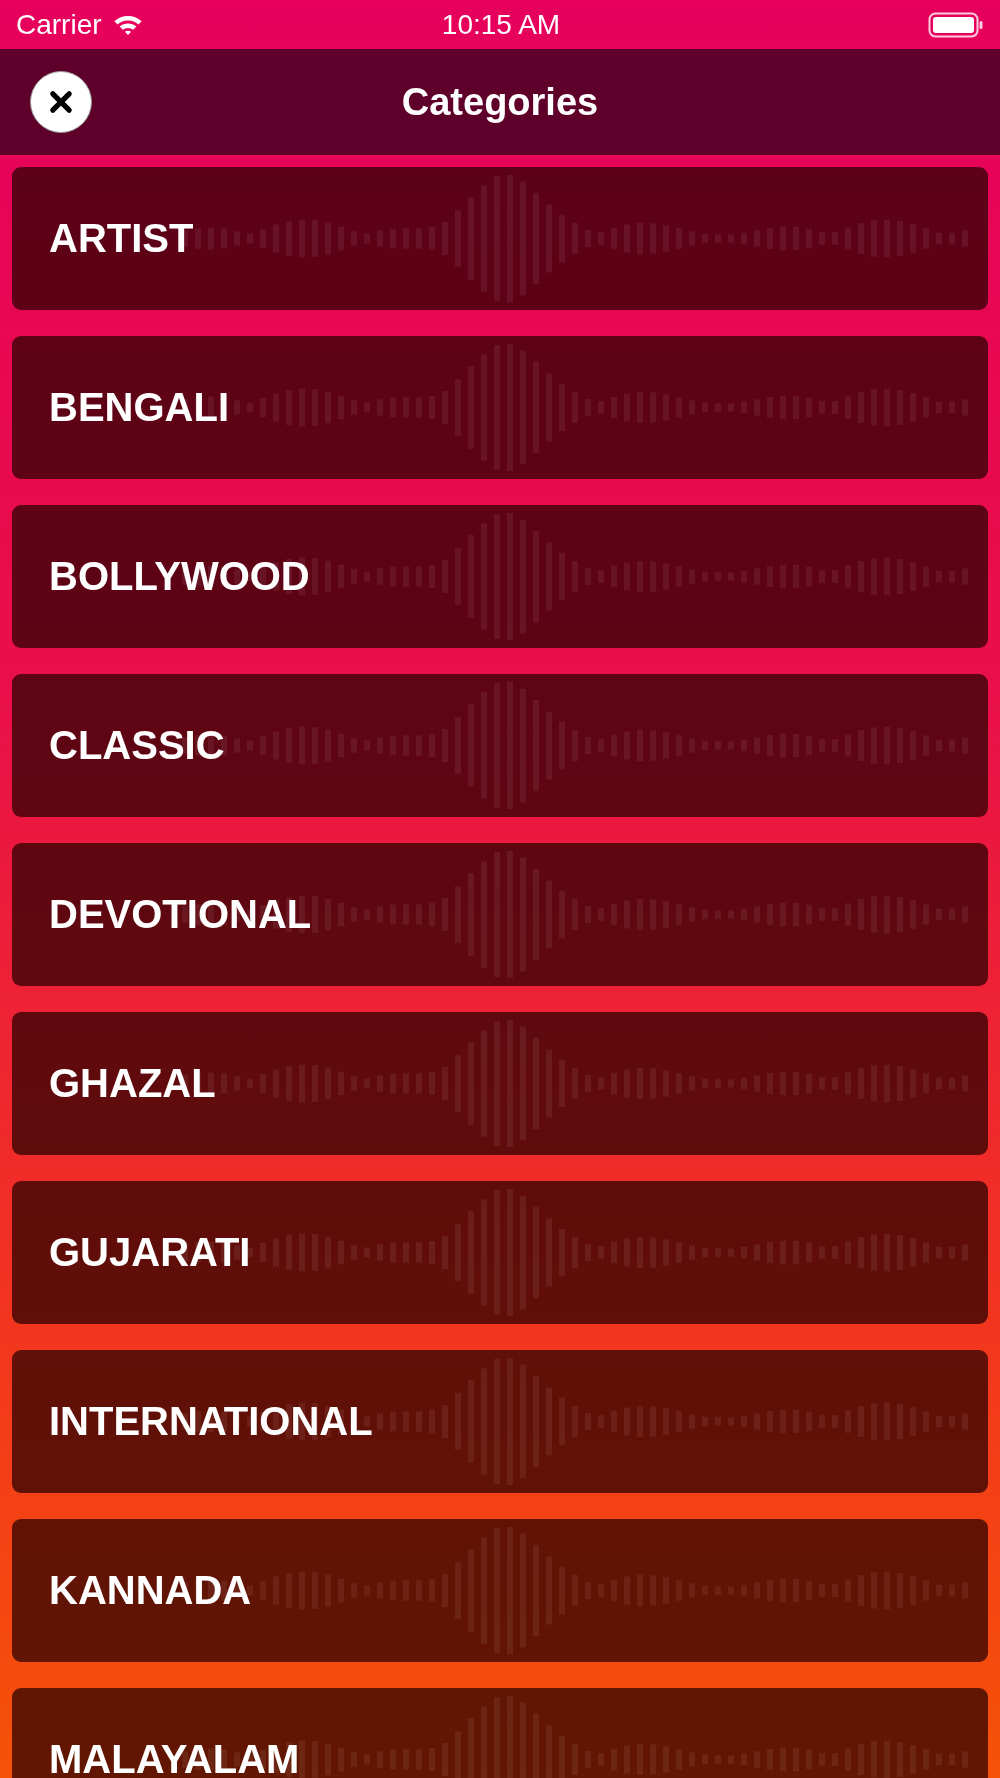 The image size is (1000, 1778). What do you see at coordinates (500, 1252) in the screenshot?
I see `category-item: GUJARATI` at bounding box center [500, 1252].